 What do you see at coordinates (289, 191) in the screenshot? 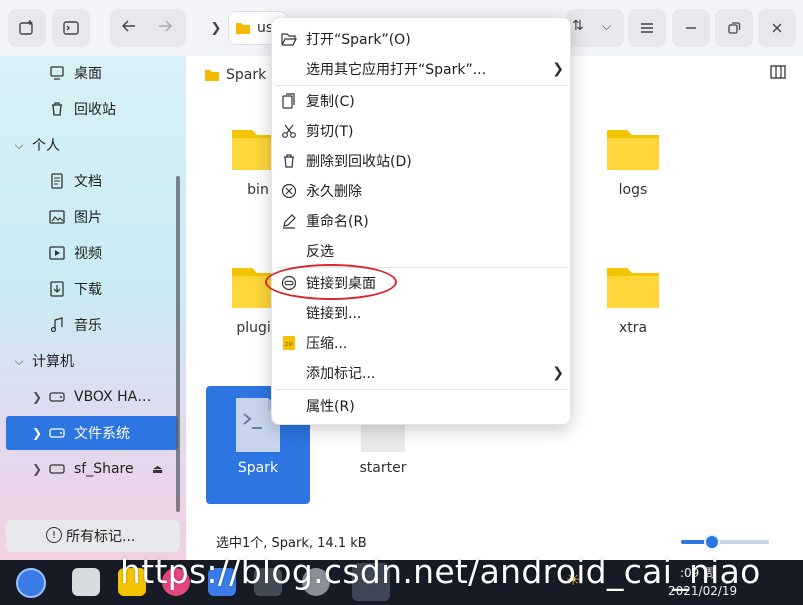
I see `delete-circle-icon` at bounding box center [289, 191].